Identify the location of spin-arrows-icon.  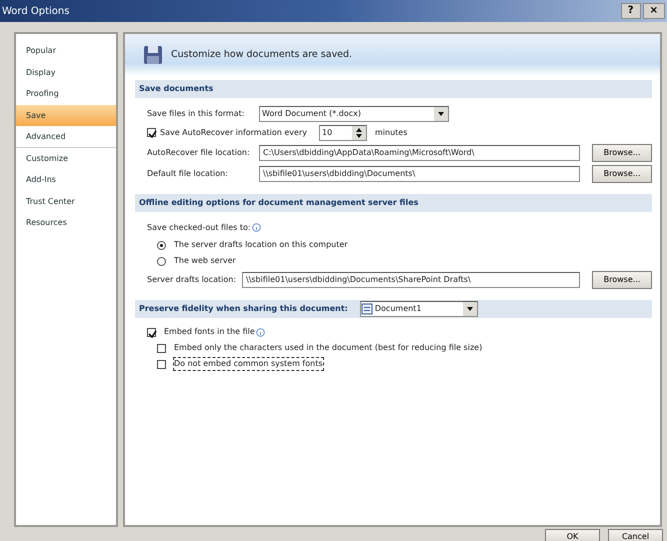
(359, 133).